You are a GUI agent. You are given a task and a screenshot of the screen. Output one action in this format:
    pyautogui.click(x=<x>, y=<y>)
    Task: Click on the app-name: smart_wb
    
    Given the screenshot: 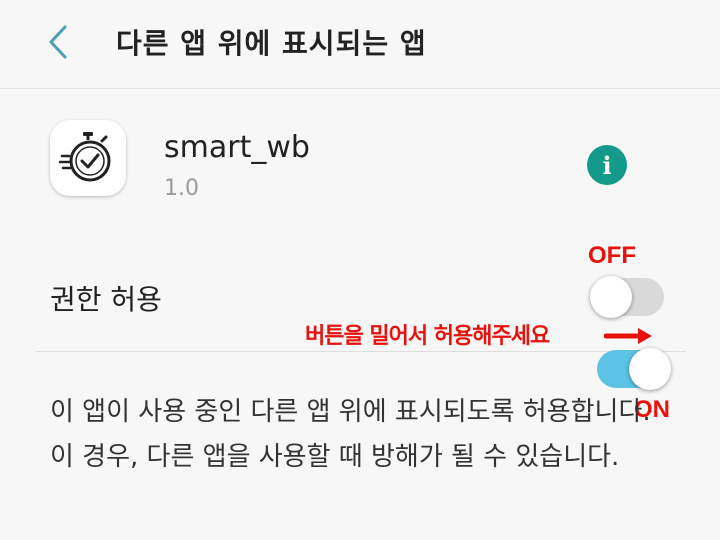 What is the action you would take?
    pyautogui.click(x=237, y=147)
    